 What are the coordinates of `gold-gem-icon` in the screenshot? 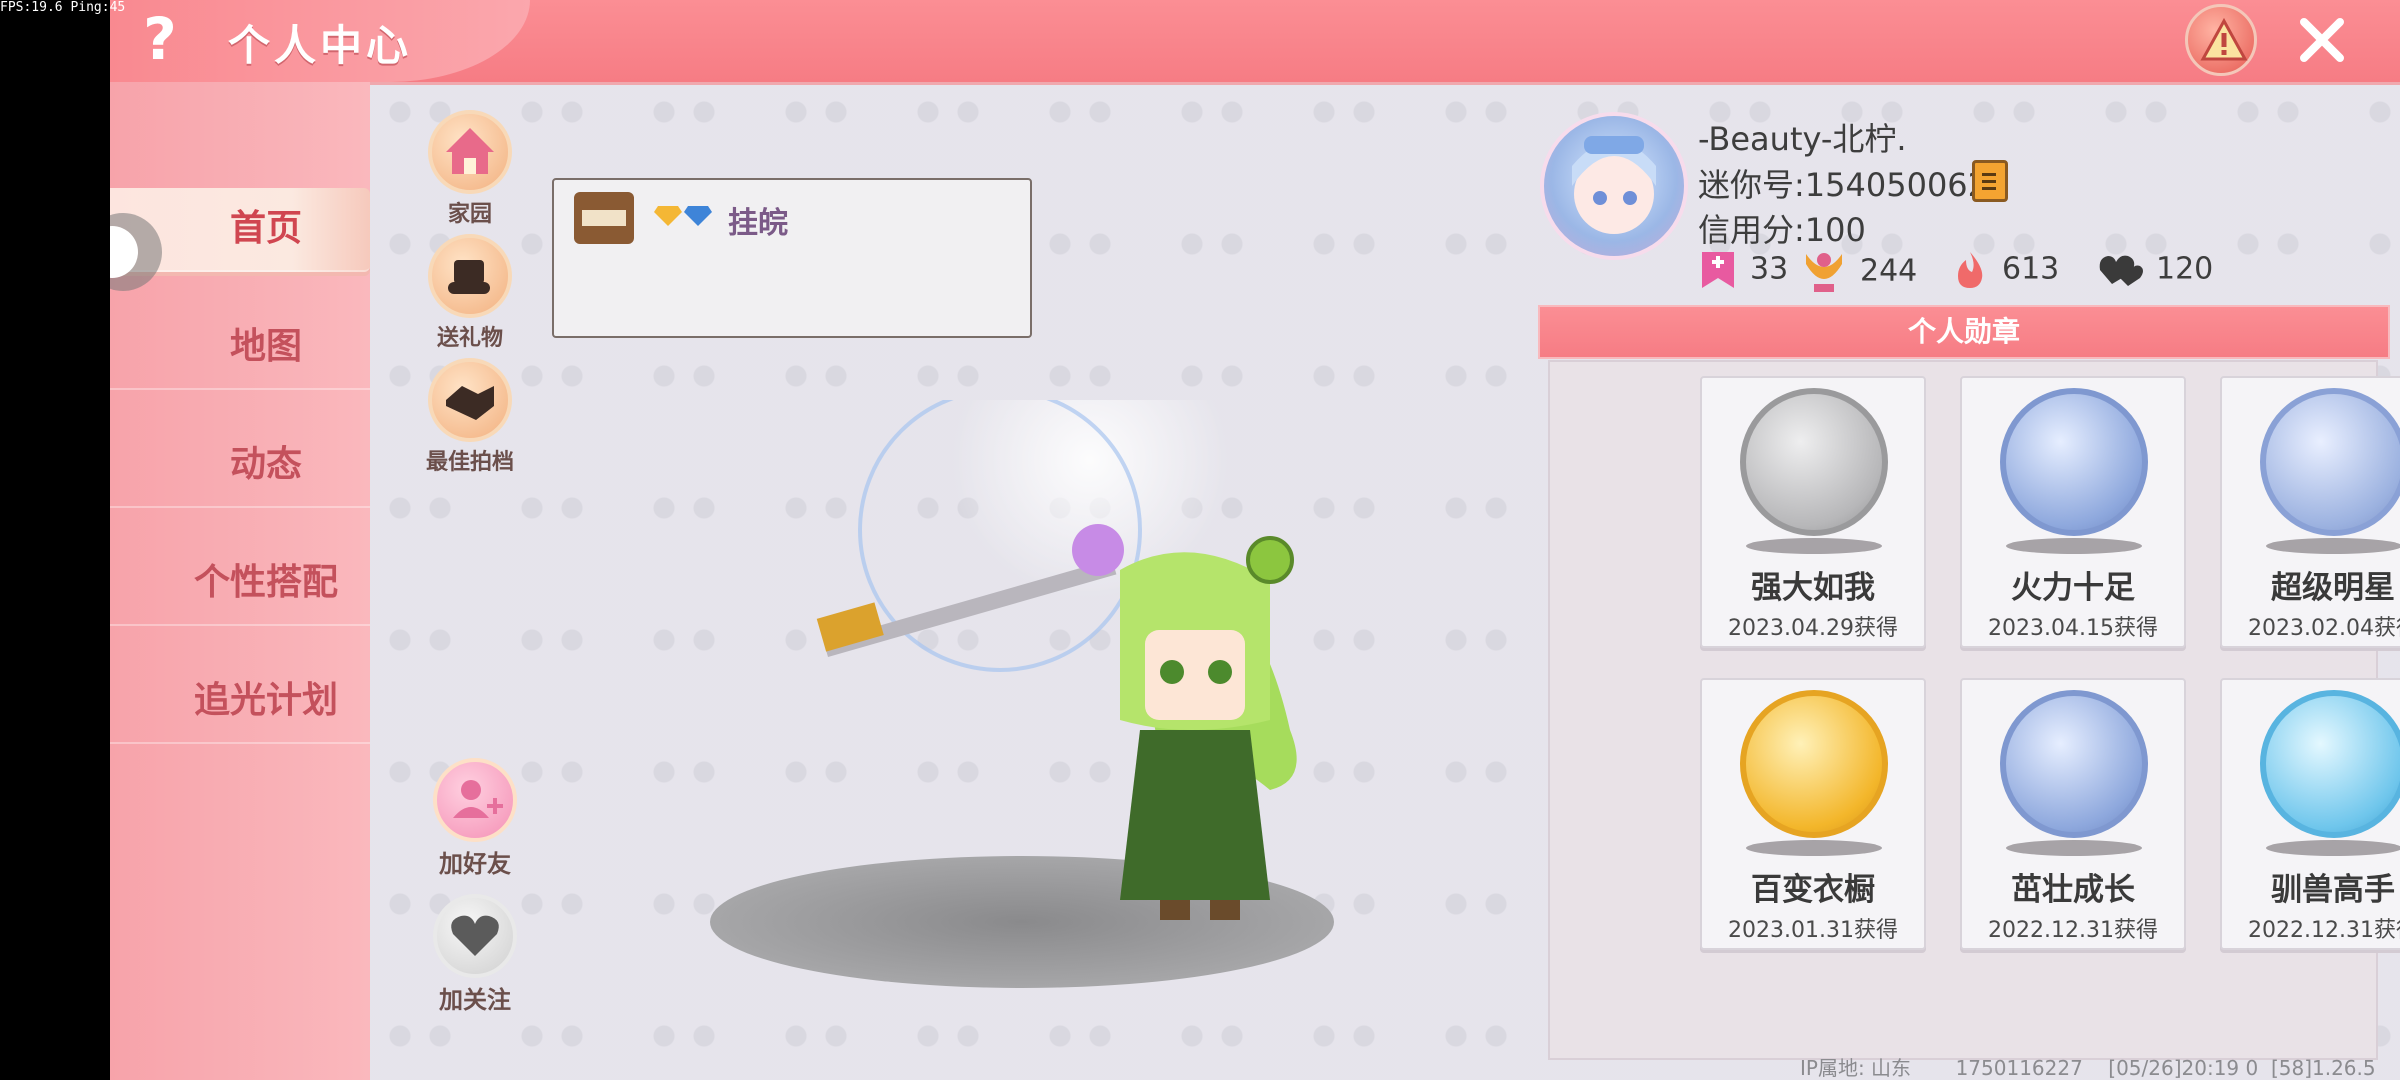 It's located at (668, 216).